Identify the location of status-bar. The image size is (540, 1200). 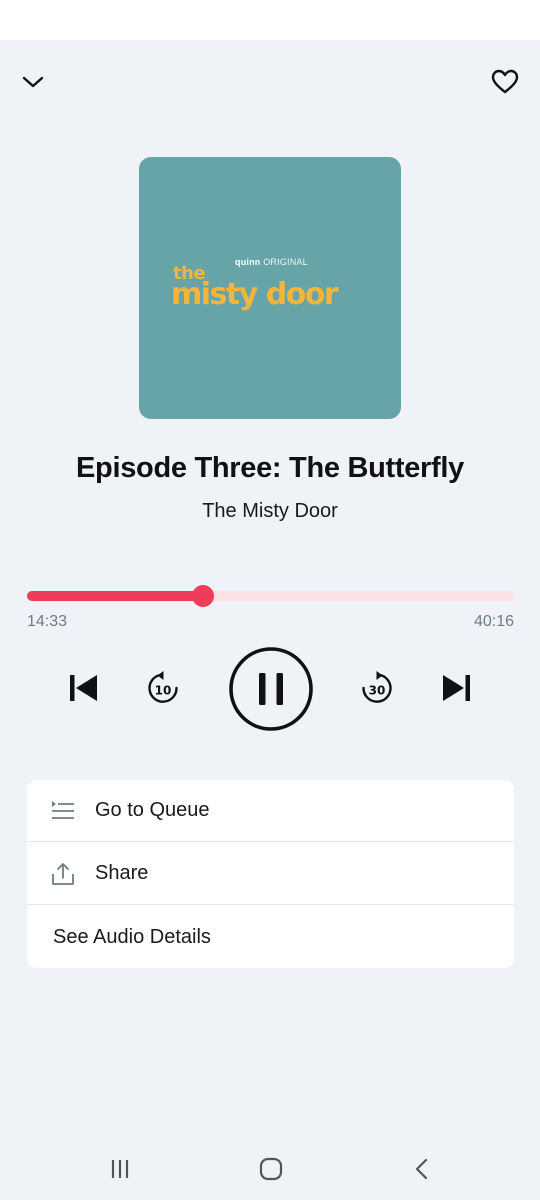
(270, 20).